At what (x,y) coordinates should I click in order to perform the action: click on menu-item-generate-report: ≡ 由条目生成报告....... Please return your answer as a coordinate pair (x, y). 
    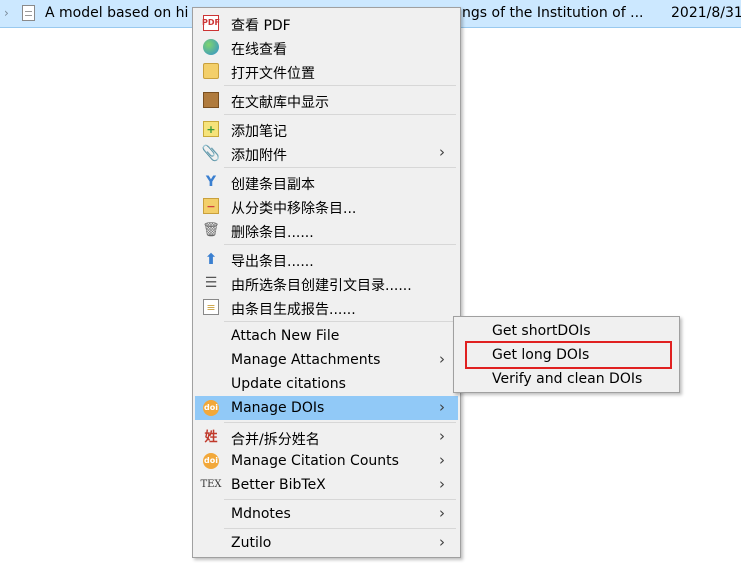
    Looking at the image, I should click on (326, 307).